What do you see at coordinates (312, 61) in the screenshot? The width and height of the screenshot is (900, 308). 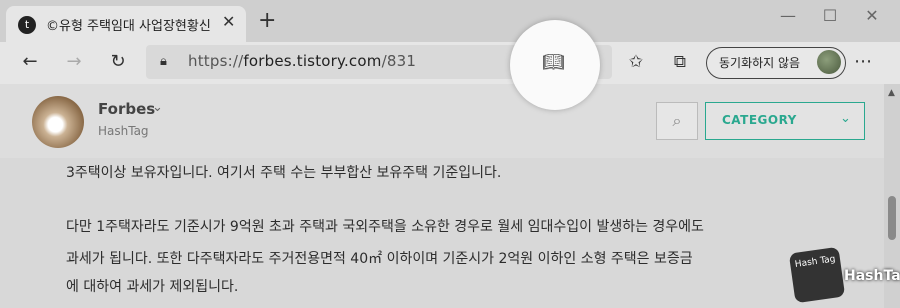 I see `url-host: forbes.tistory.com` at bounding box center [312, 61].